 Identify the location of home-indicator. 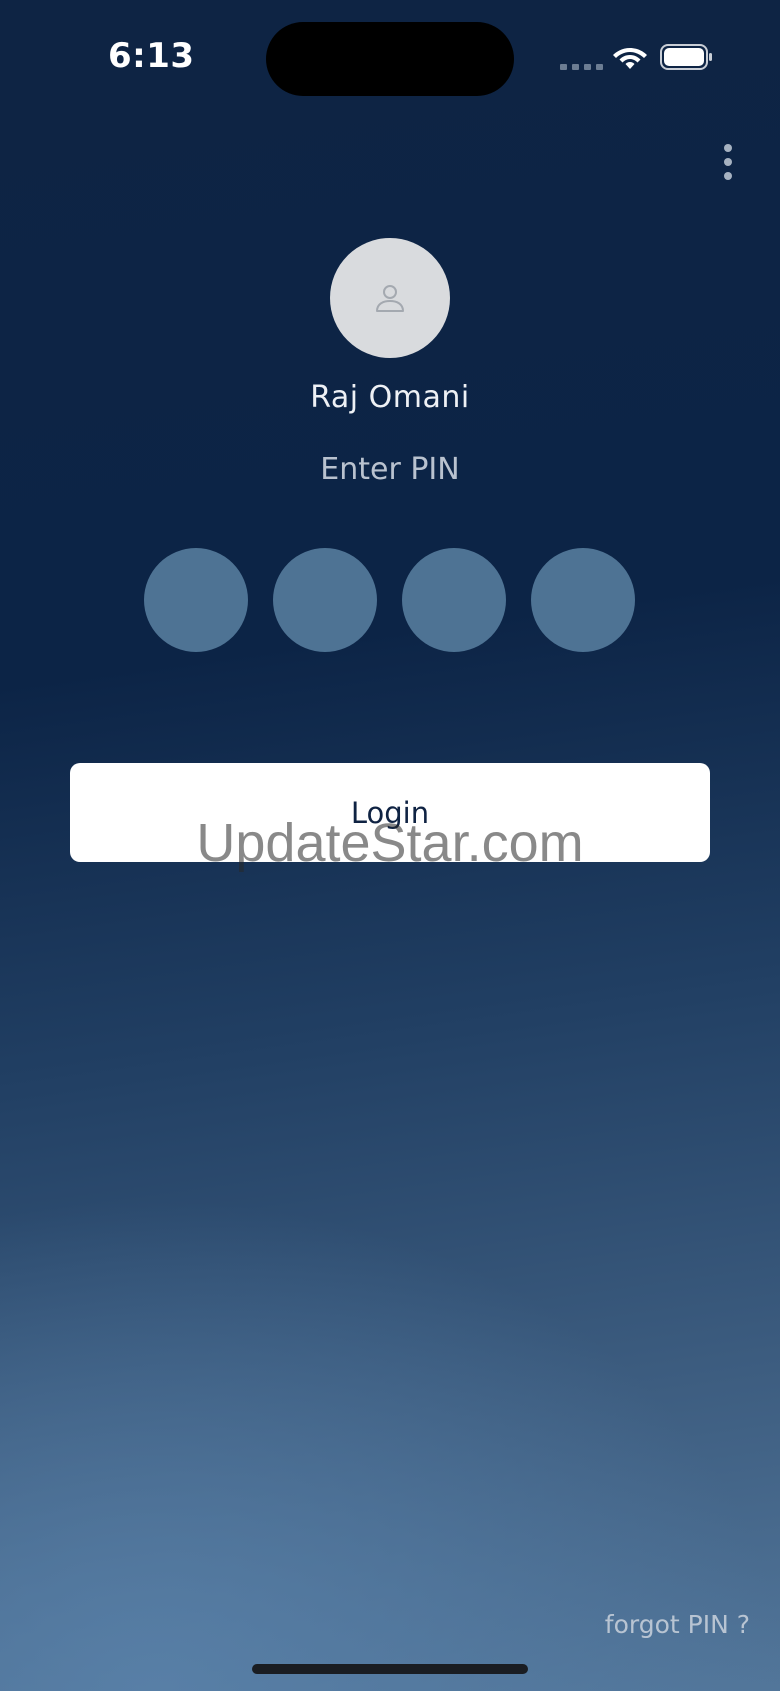
(390, 1669).